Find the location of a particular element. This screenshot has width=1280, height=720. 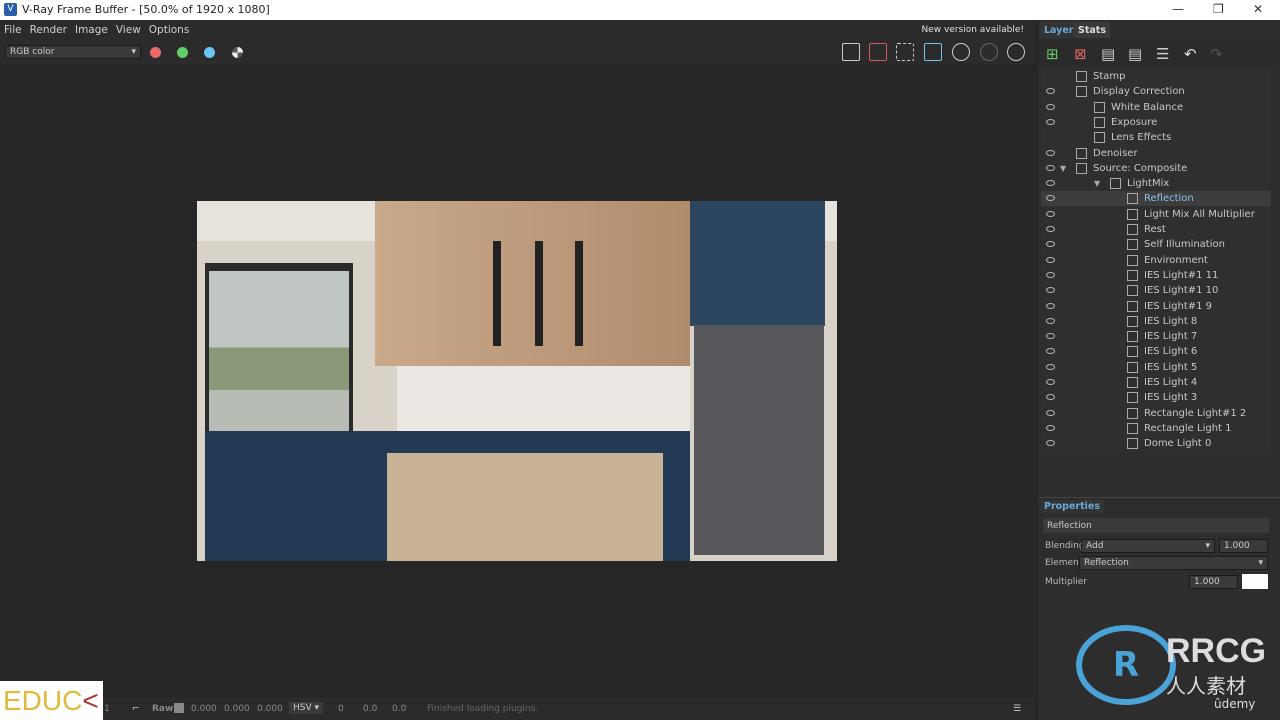

region-render-icon is located at coordinates (905, 52).